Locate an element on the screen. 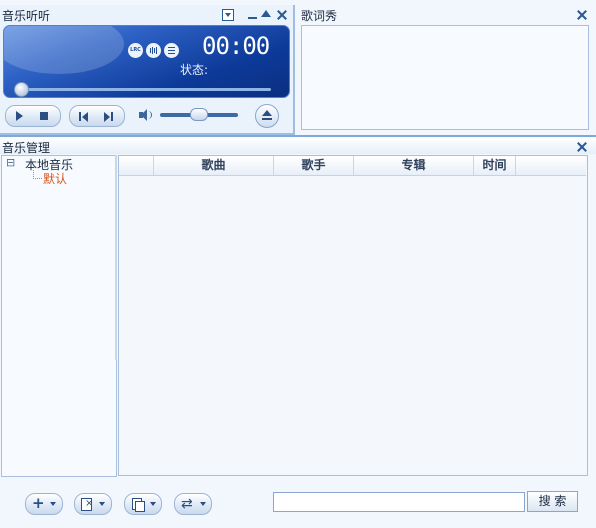 The height and width of the screenshot is (528, 596). search-input is located at coordinates (399, 502).